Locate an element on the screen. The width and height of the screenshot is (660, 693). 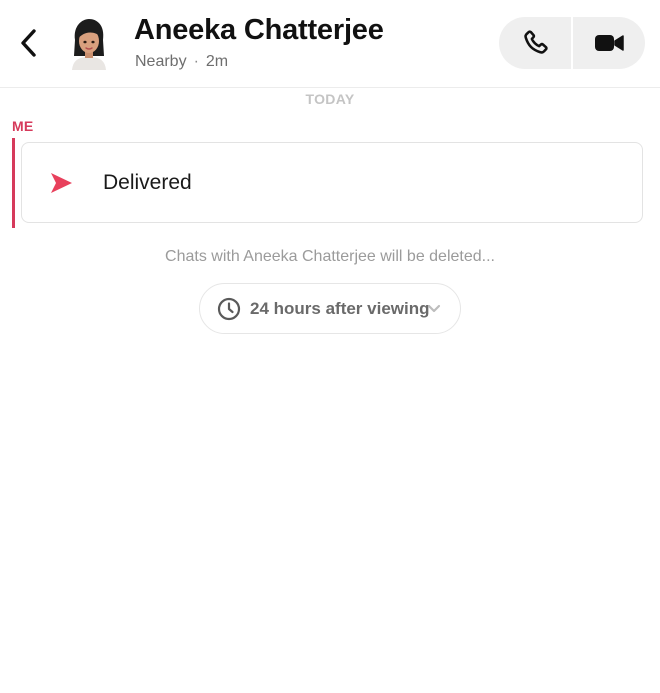
chat-header: Aneeka Chatterjee Nearby · 2m is located at coordinates (330, 44).